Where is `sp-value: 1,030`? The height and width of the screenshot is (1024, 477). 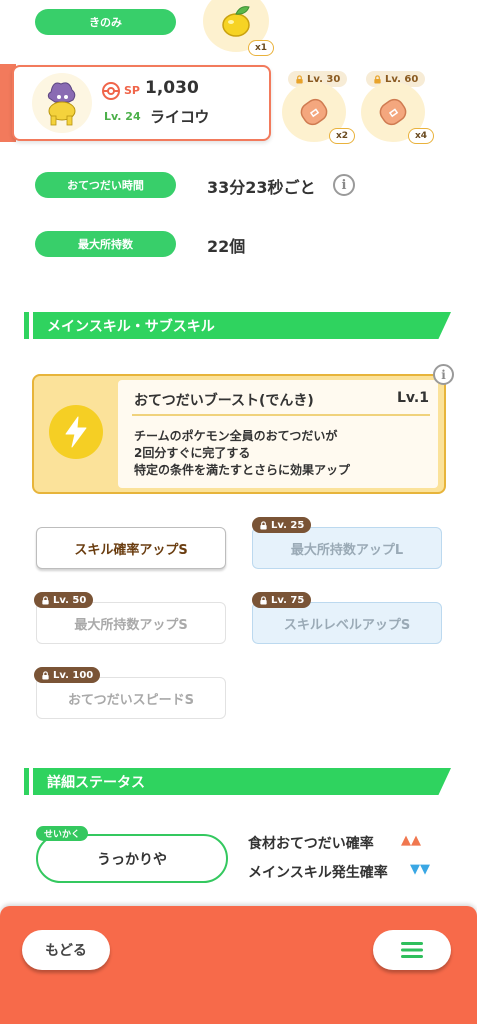 sp-value: 1,030 is located at coordinates (172, 88).